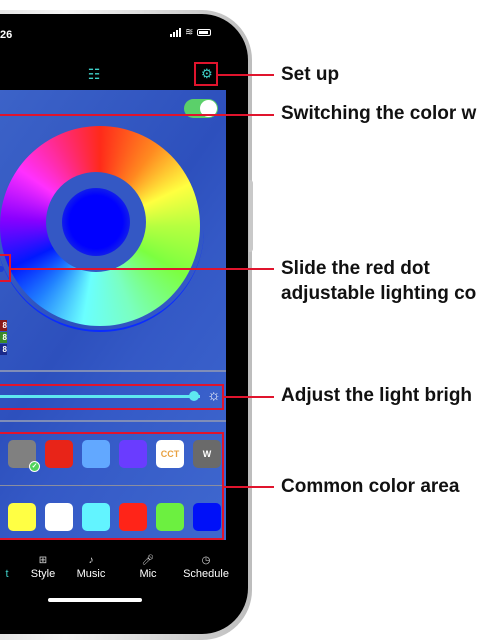  I want to click on tab-light: t, so click(7, 567).